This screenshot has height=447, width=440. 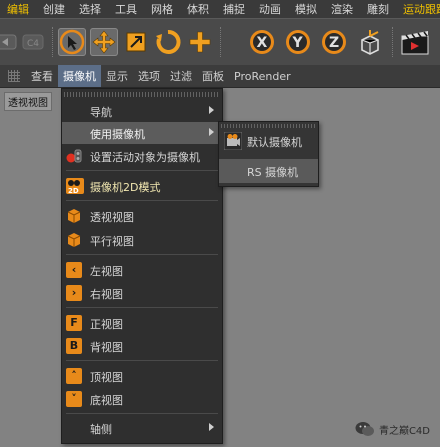 I want to click on y-axis-icon: Y, so click(x=298, y=42).